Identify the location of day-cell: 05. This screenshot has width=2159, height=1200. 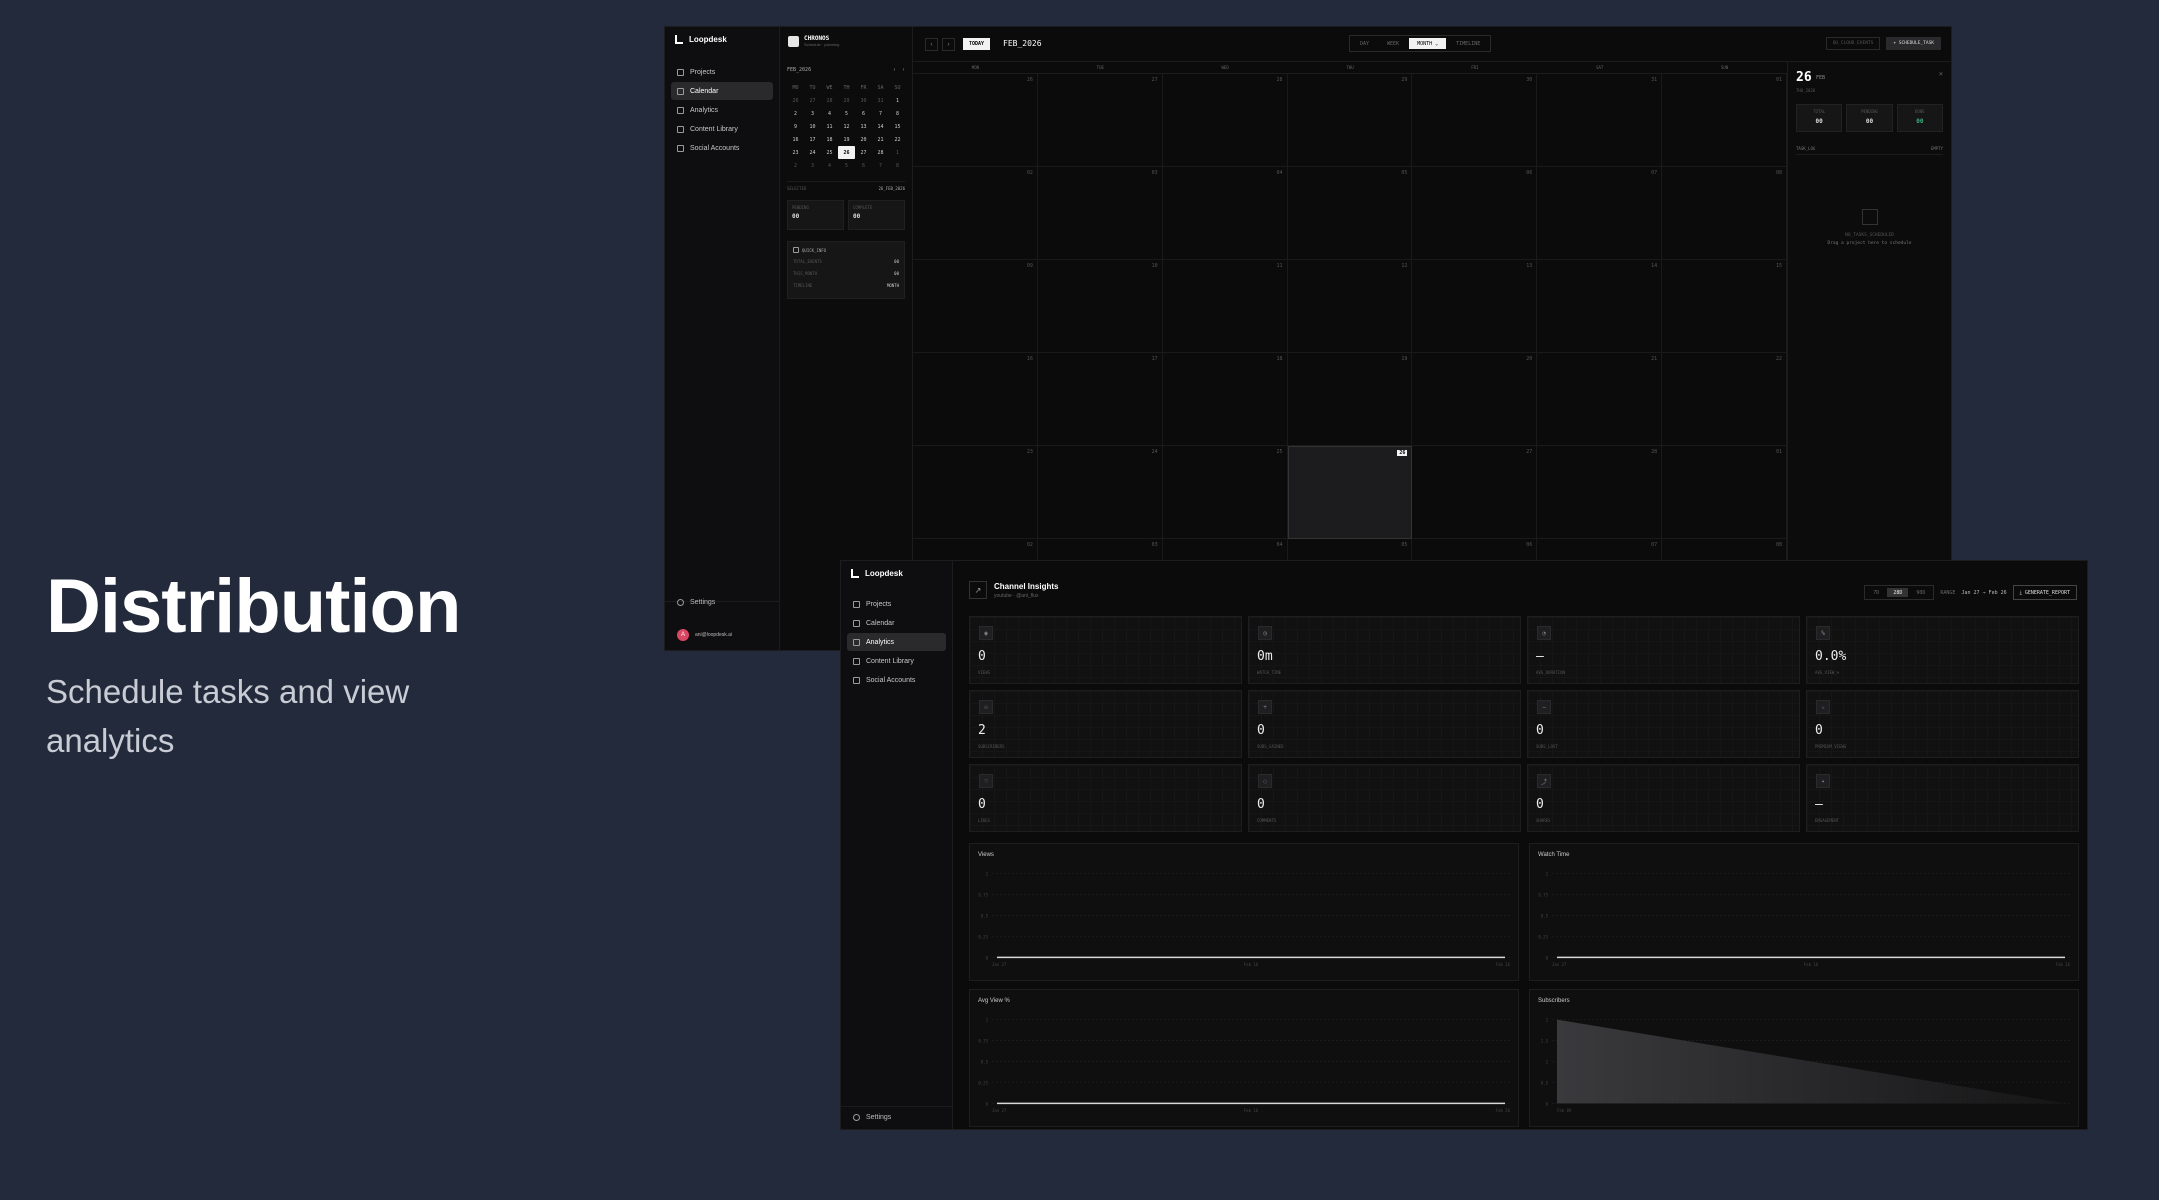
(1350, 213).